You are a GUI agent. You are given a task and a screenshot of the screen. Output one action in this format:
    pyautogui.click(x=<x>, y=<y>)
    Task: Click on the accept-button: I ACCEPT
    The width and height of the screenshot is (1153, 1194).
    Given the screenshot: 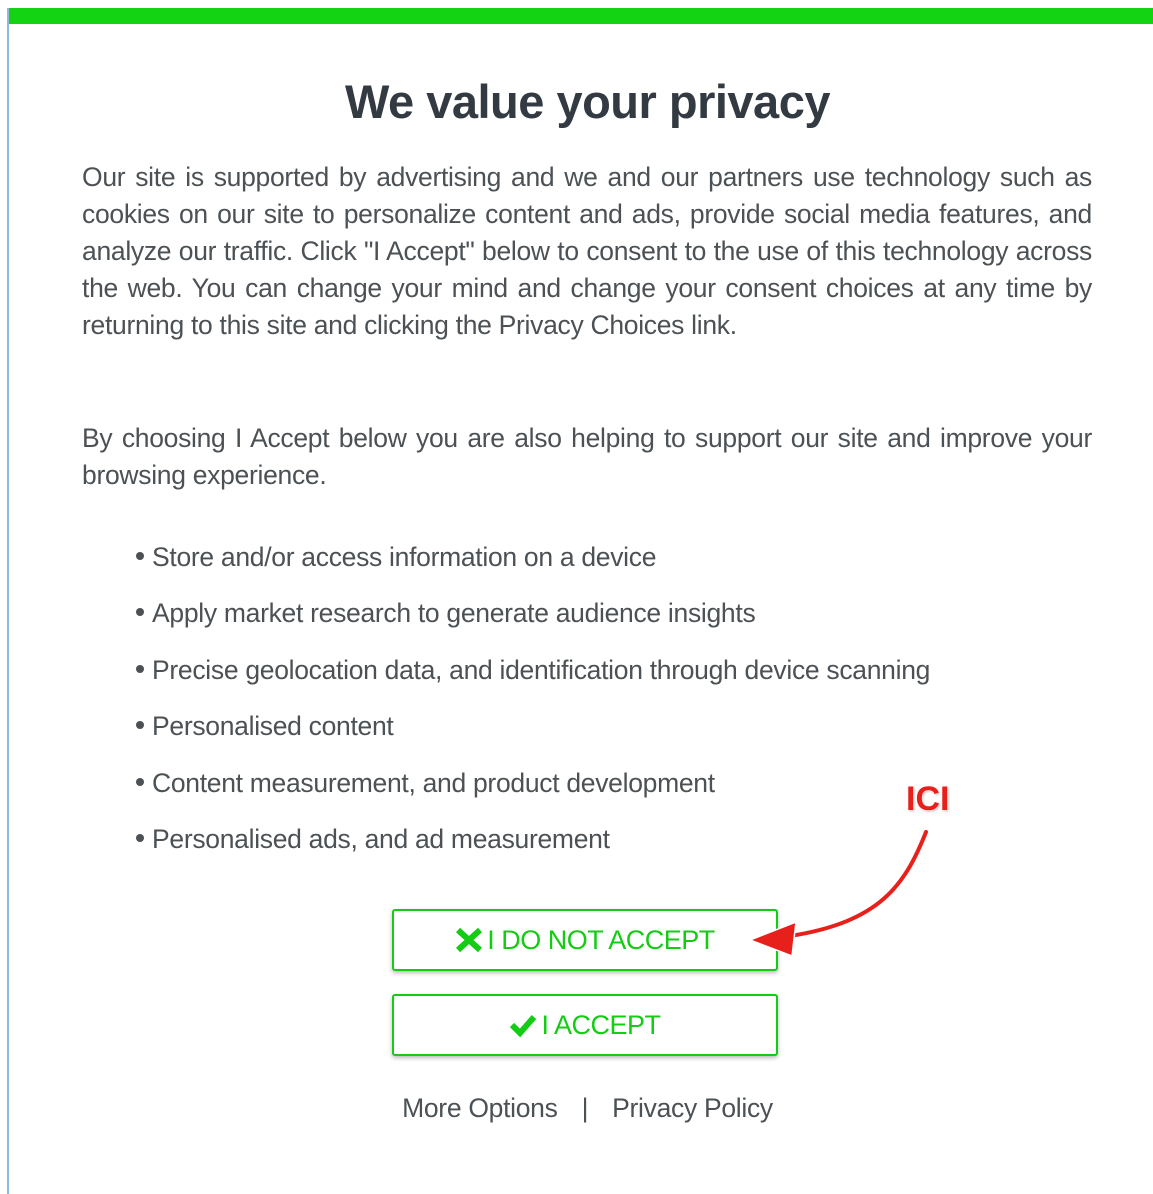 What is the action you would take?
    pyautogui.click(x=585, y=1025)
    